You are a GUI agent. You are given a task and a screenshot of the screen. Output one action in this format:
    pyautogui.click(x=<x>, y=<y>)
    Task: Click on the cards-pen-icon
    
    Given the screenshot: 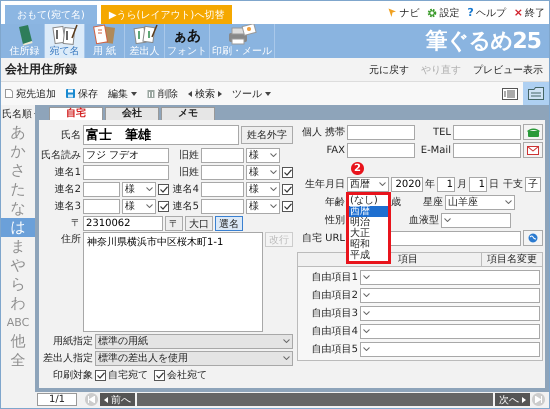 What is the action you would take?
    pyautogui.click(x=65, y=35)
    